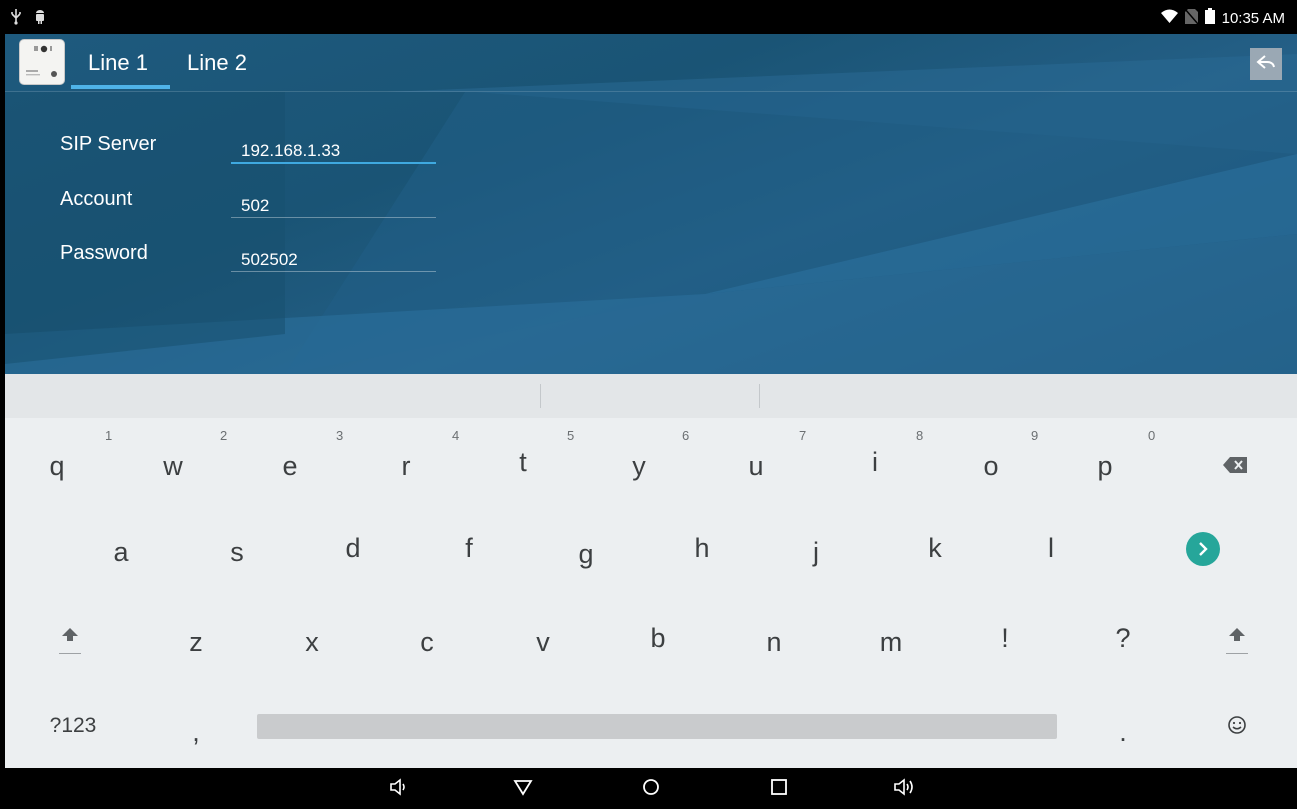 Image resolution: width=1297 pixels, height=809 pixels. Describe the element at coordinates (196, 732) in the screenshot. I see `key-comma: ,` at that location.